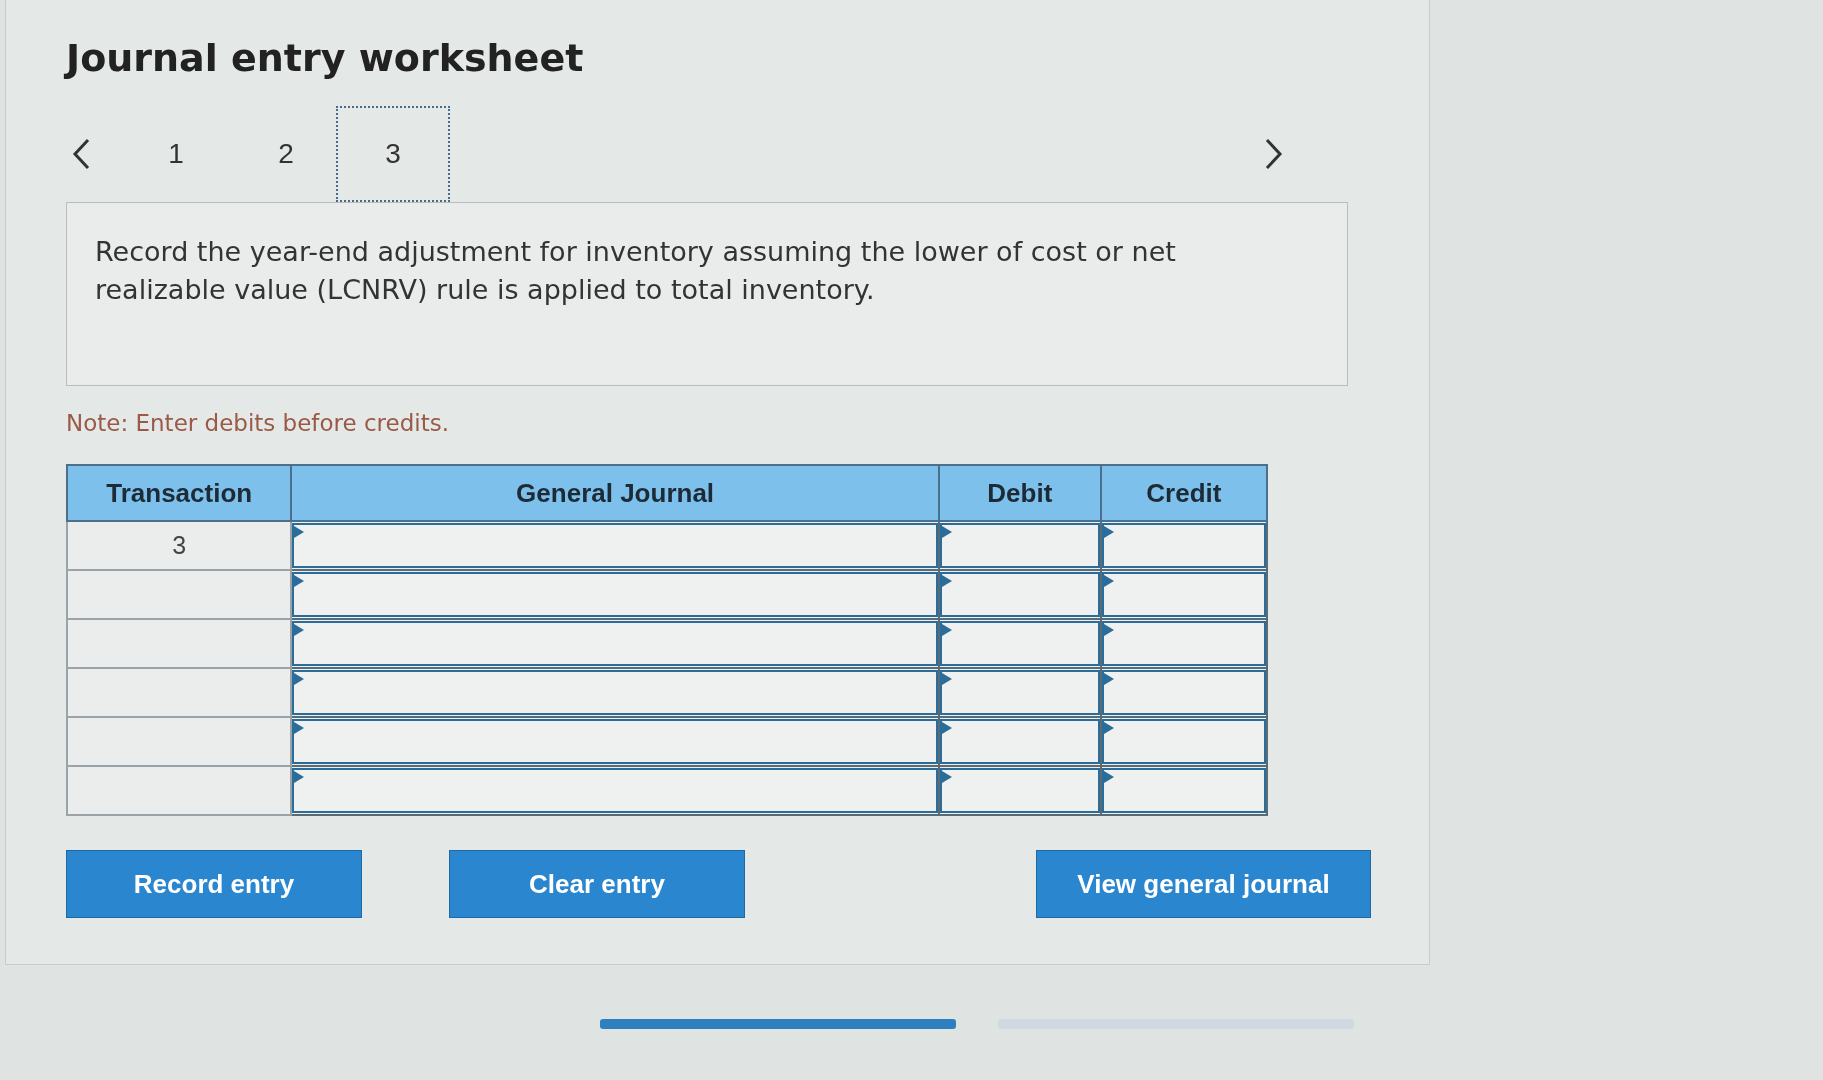 The height and width of the screenshot is (1080, 1823). I want to click on column-header: General Journal, so click(615, 493).